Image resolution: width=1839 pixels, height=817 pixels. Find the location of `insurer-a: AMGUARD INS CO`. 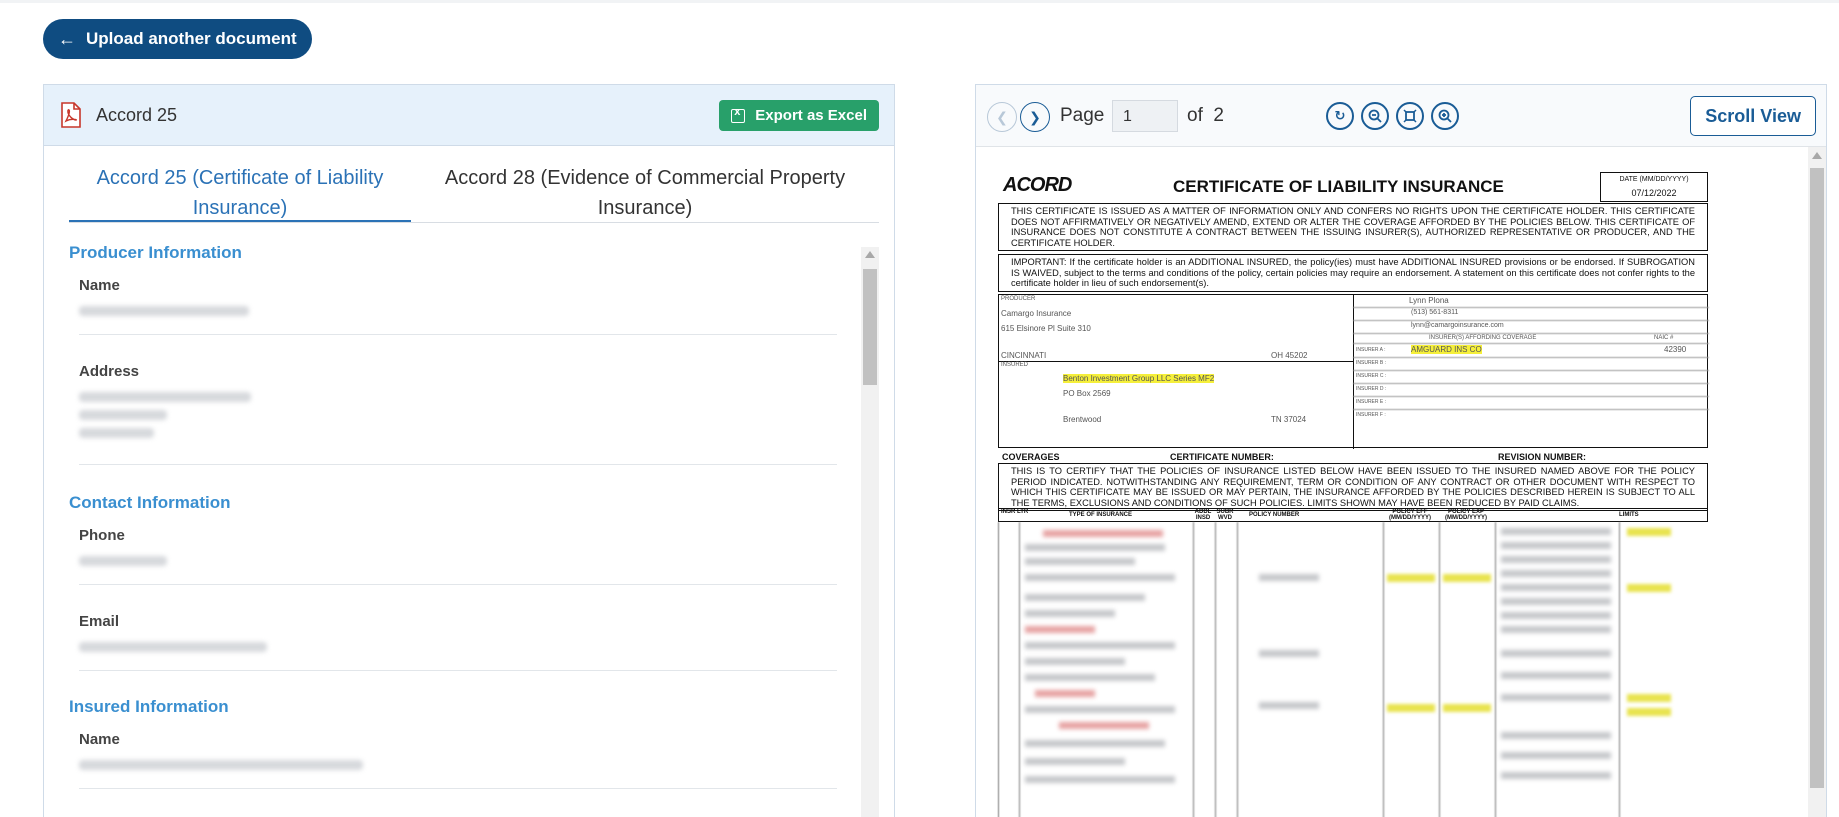

insurer-a: AMGUARD INS CO is located at coordinates (1446, 349).